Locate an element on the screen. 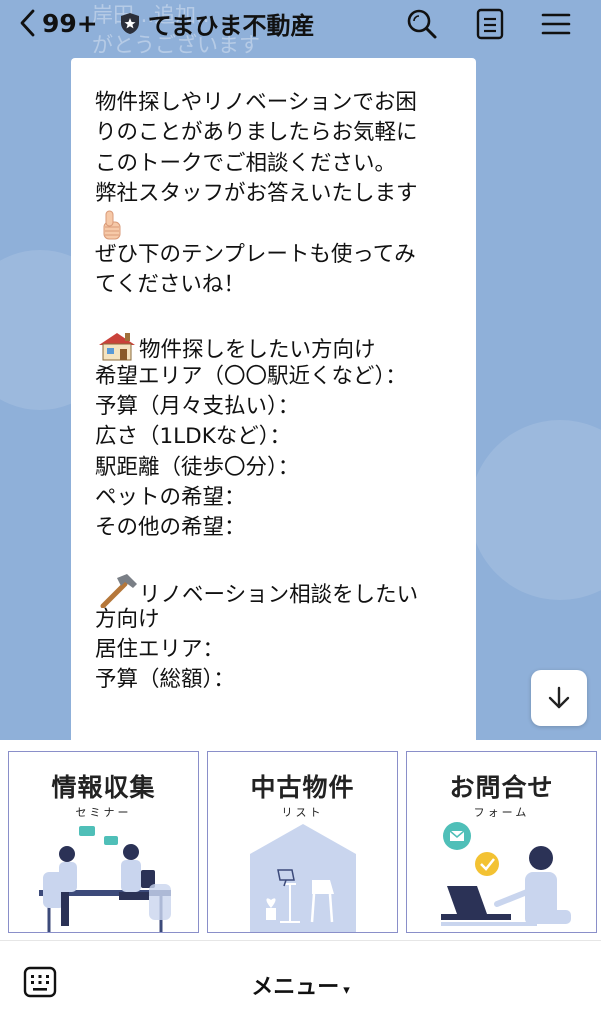 Image resolution: width=601 pixels, height=1024 pixels. message-line: 広さ（1LDKなど）： is located at coordinates (193, 437).